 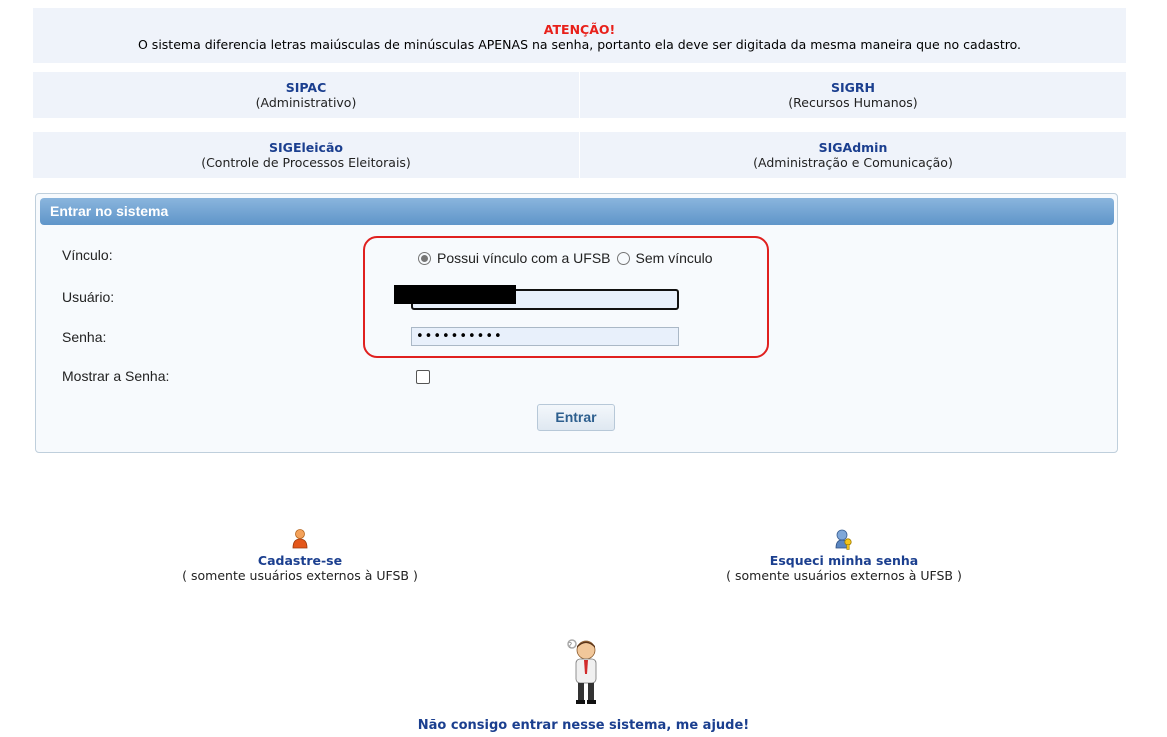 I want to click on mostrar-senha-checkbox, so click(x=423, y=377).